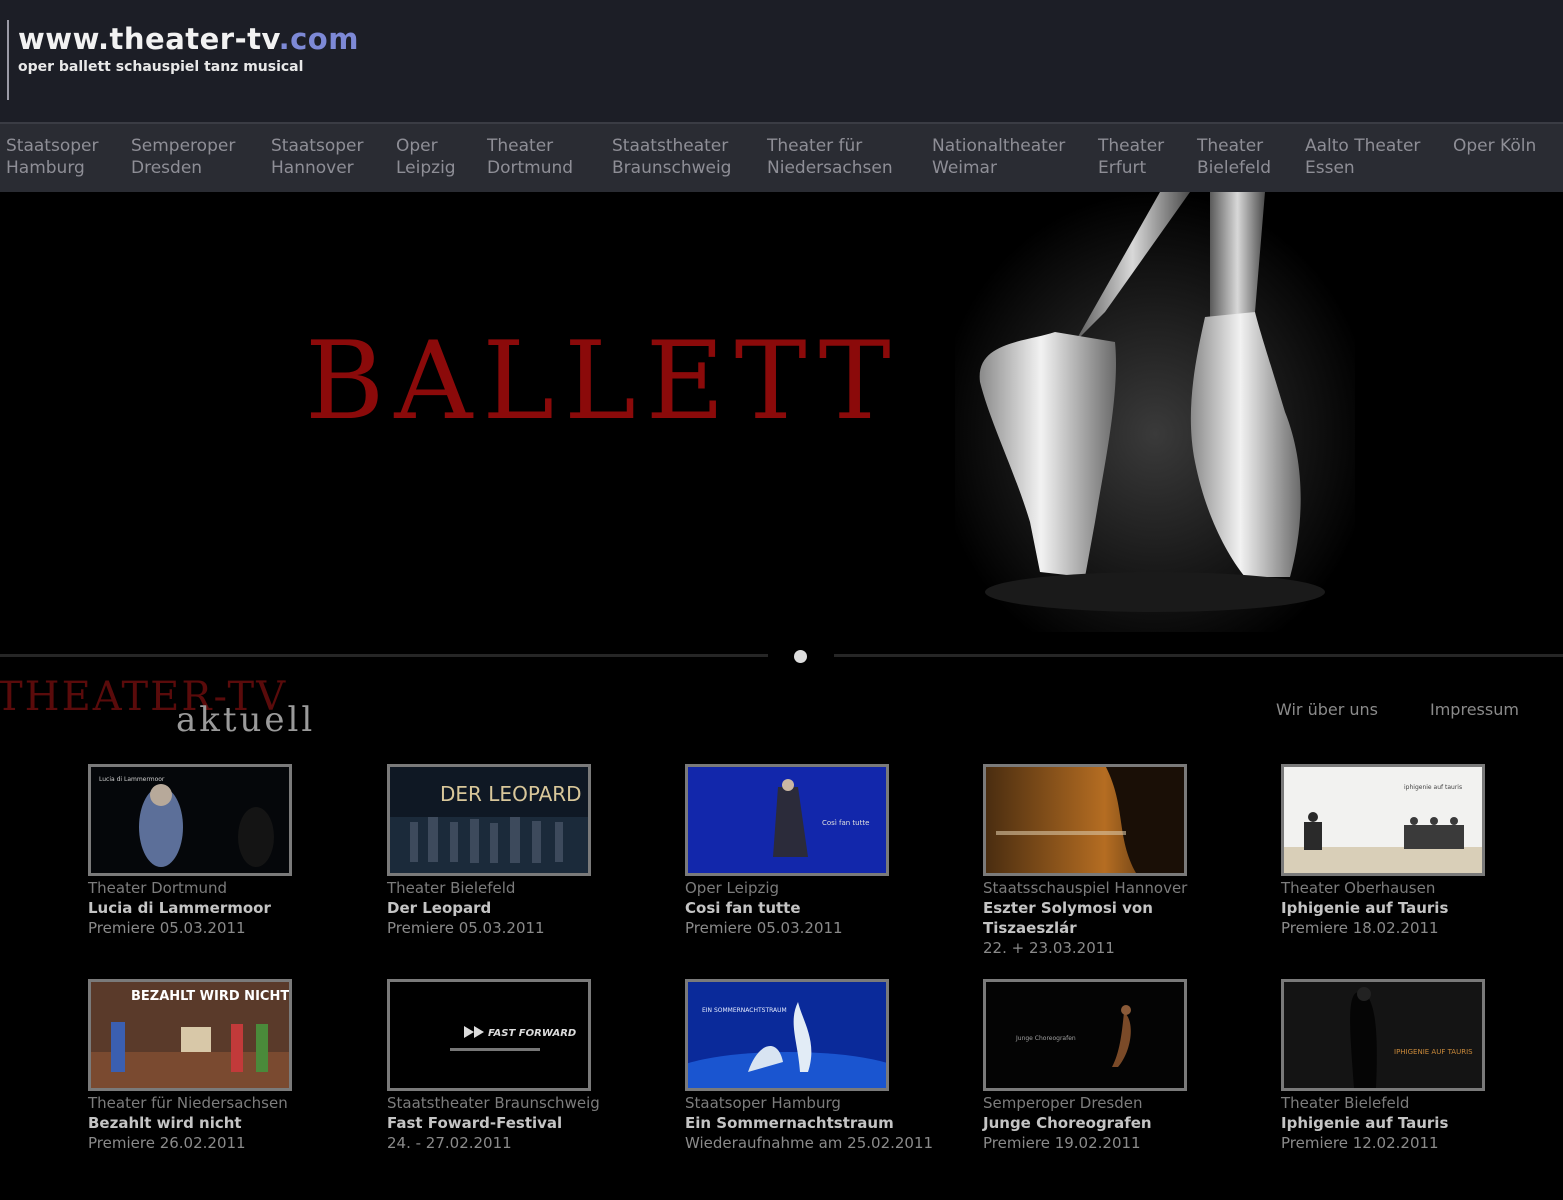 The image size is (1563, 1200). I want to click on video-thumbnail-junge-choreografen: Junge Choreografen, so click(1085, 1035).